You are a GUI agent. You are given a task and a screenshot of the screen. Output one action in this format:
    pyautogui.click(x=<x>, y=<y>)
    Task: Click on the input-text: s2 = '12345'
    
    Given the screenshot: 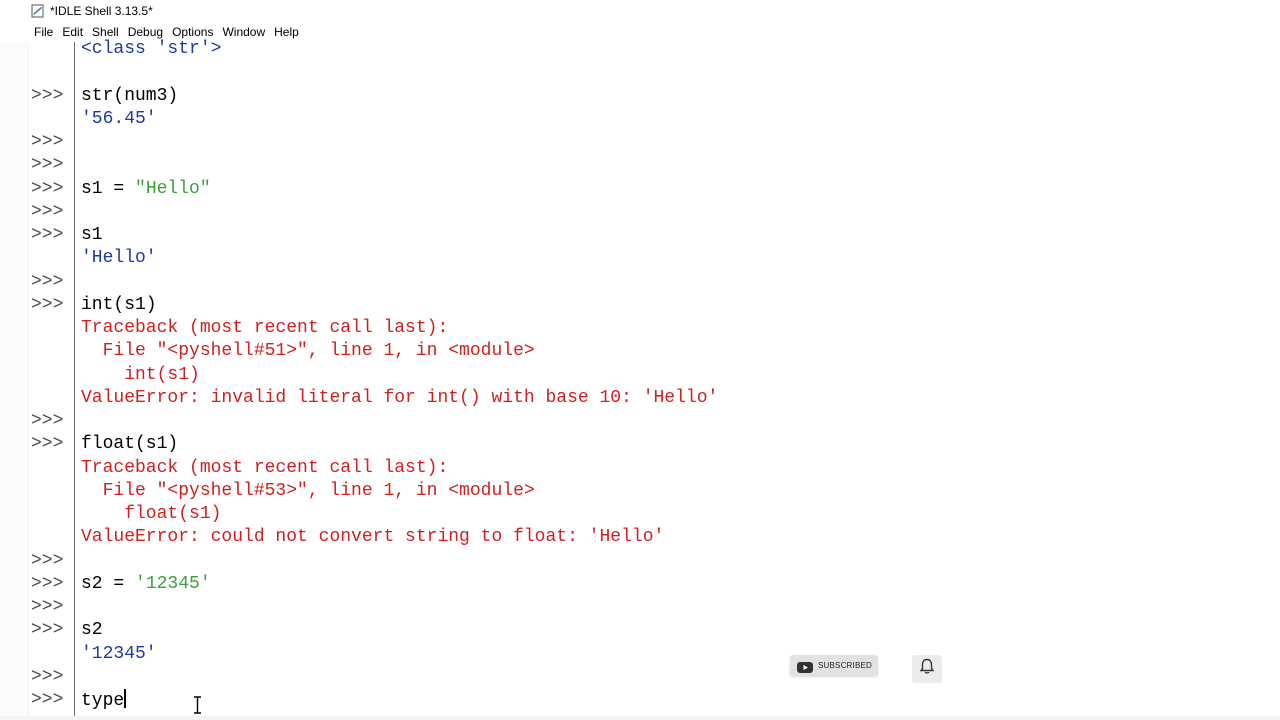 What is the action you would take?
    pyautogui.click(x=146, y=584)
    